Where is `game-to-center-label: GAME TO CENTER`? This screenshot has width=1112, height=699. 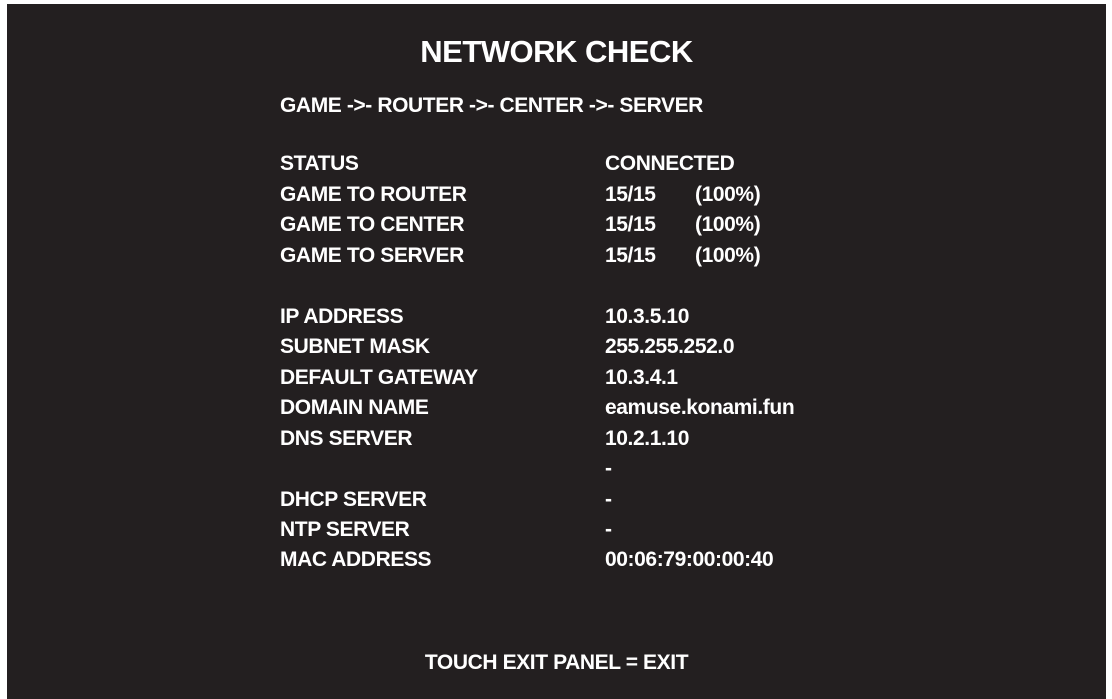 game-to-center-label: GAME TO CENTER is located at coordinates (372, 224).